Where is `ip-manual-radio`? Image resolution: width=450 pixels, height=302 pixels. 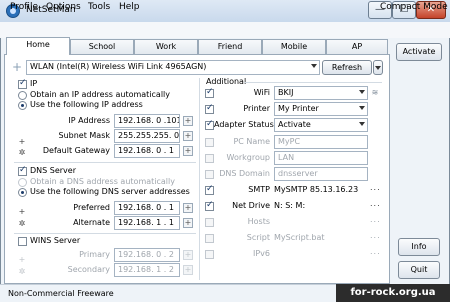
ip-manual-radio is located at coordinates (22, 105).